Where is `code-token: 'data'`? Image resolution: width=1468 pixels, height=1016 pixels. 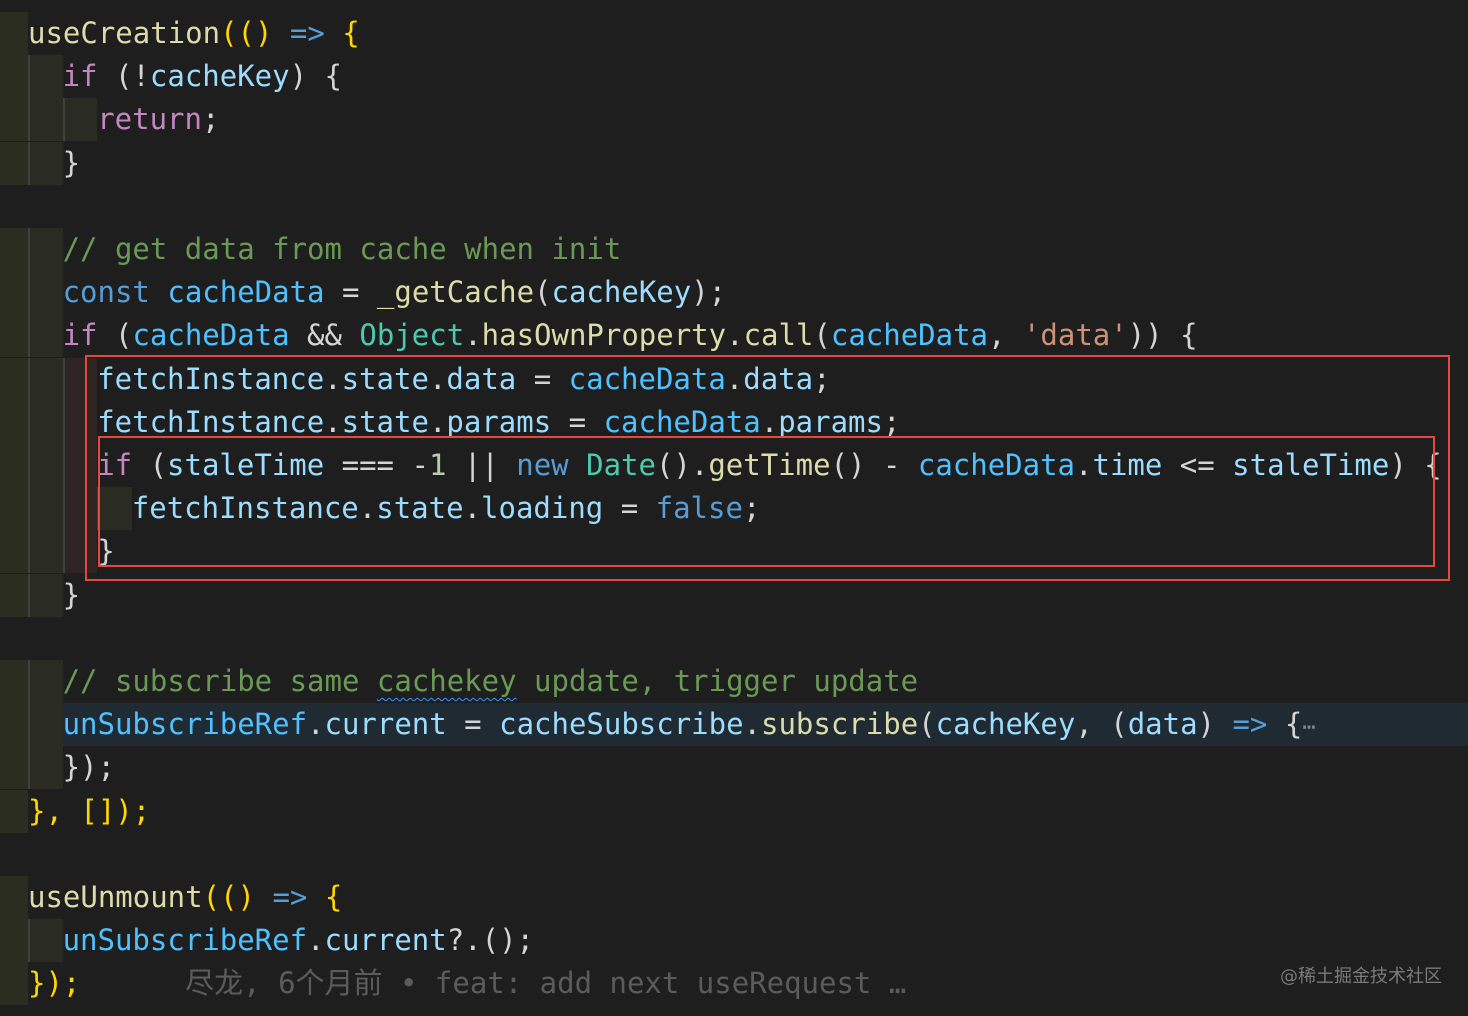
code-token: 'data' is located at coordinates (1075, 335).